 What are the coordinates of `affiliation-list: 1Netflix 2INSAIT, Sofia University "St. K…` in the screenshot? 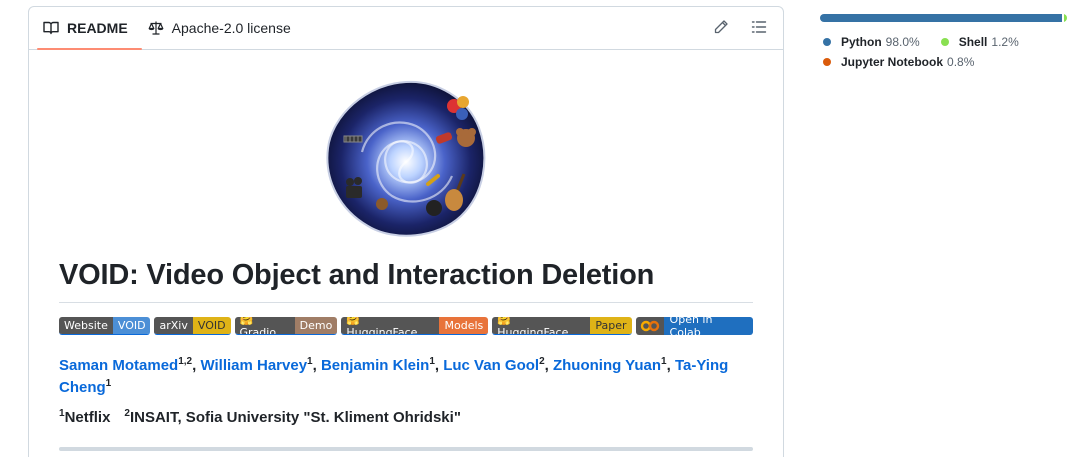 It's located at (406, 418).